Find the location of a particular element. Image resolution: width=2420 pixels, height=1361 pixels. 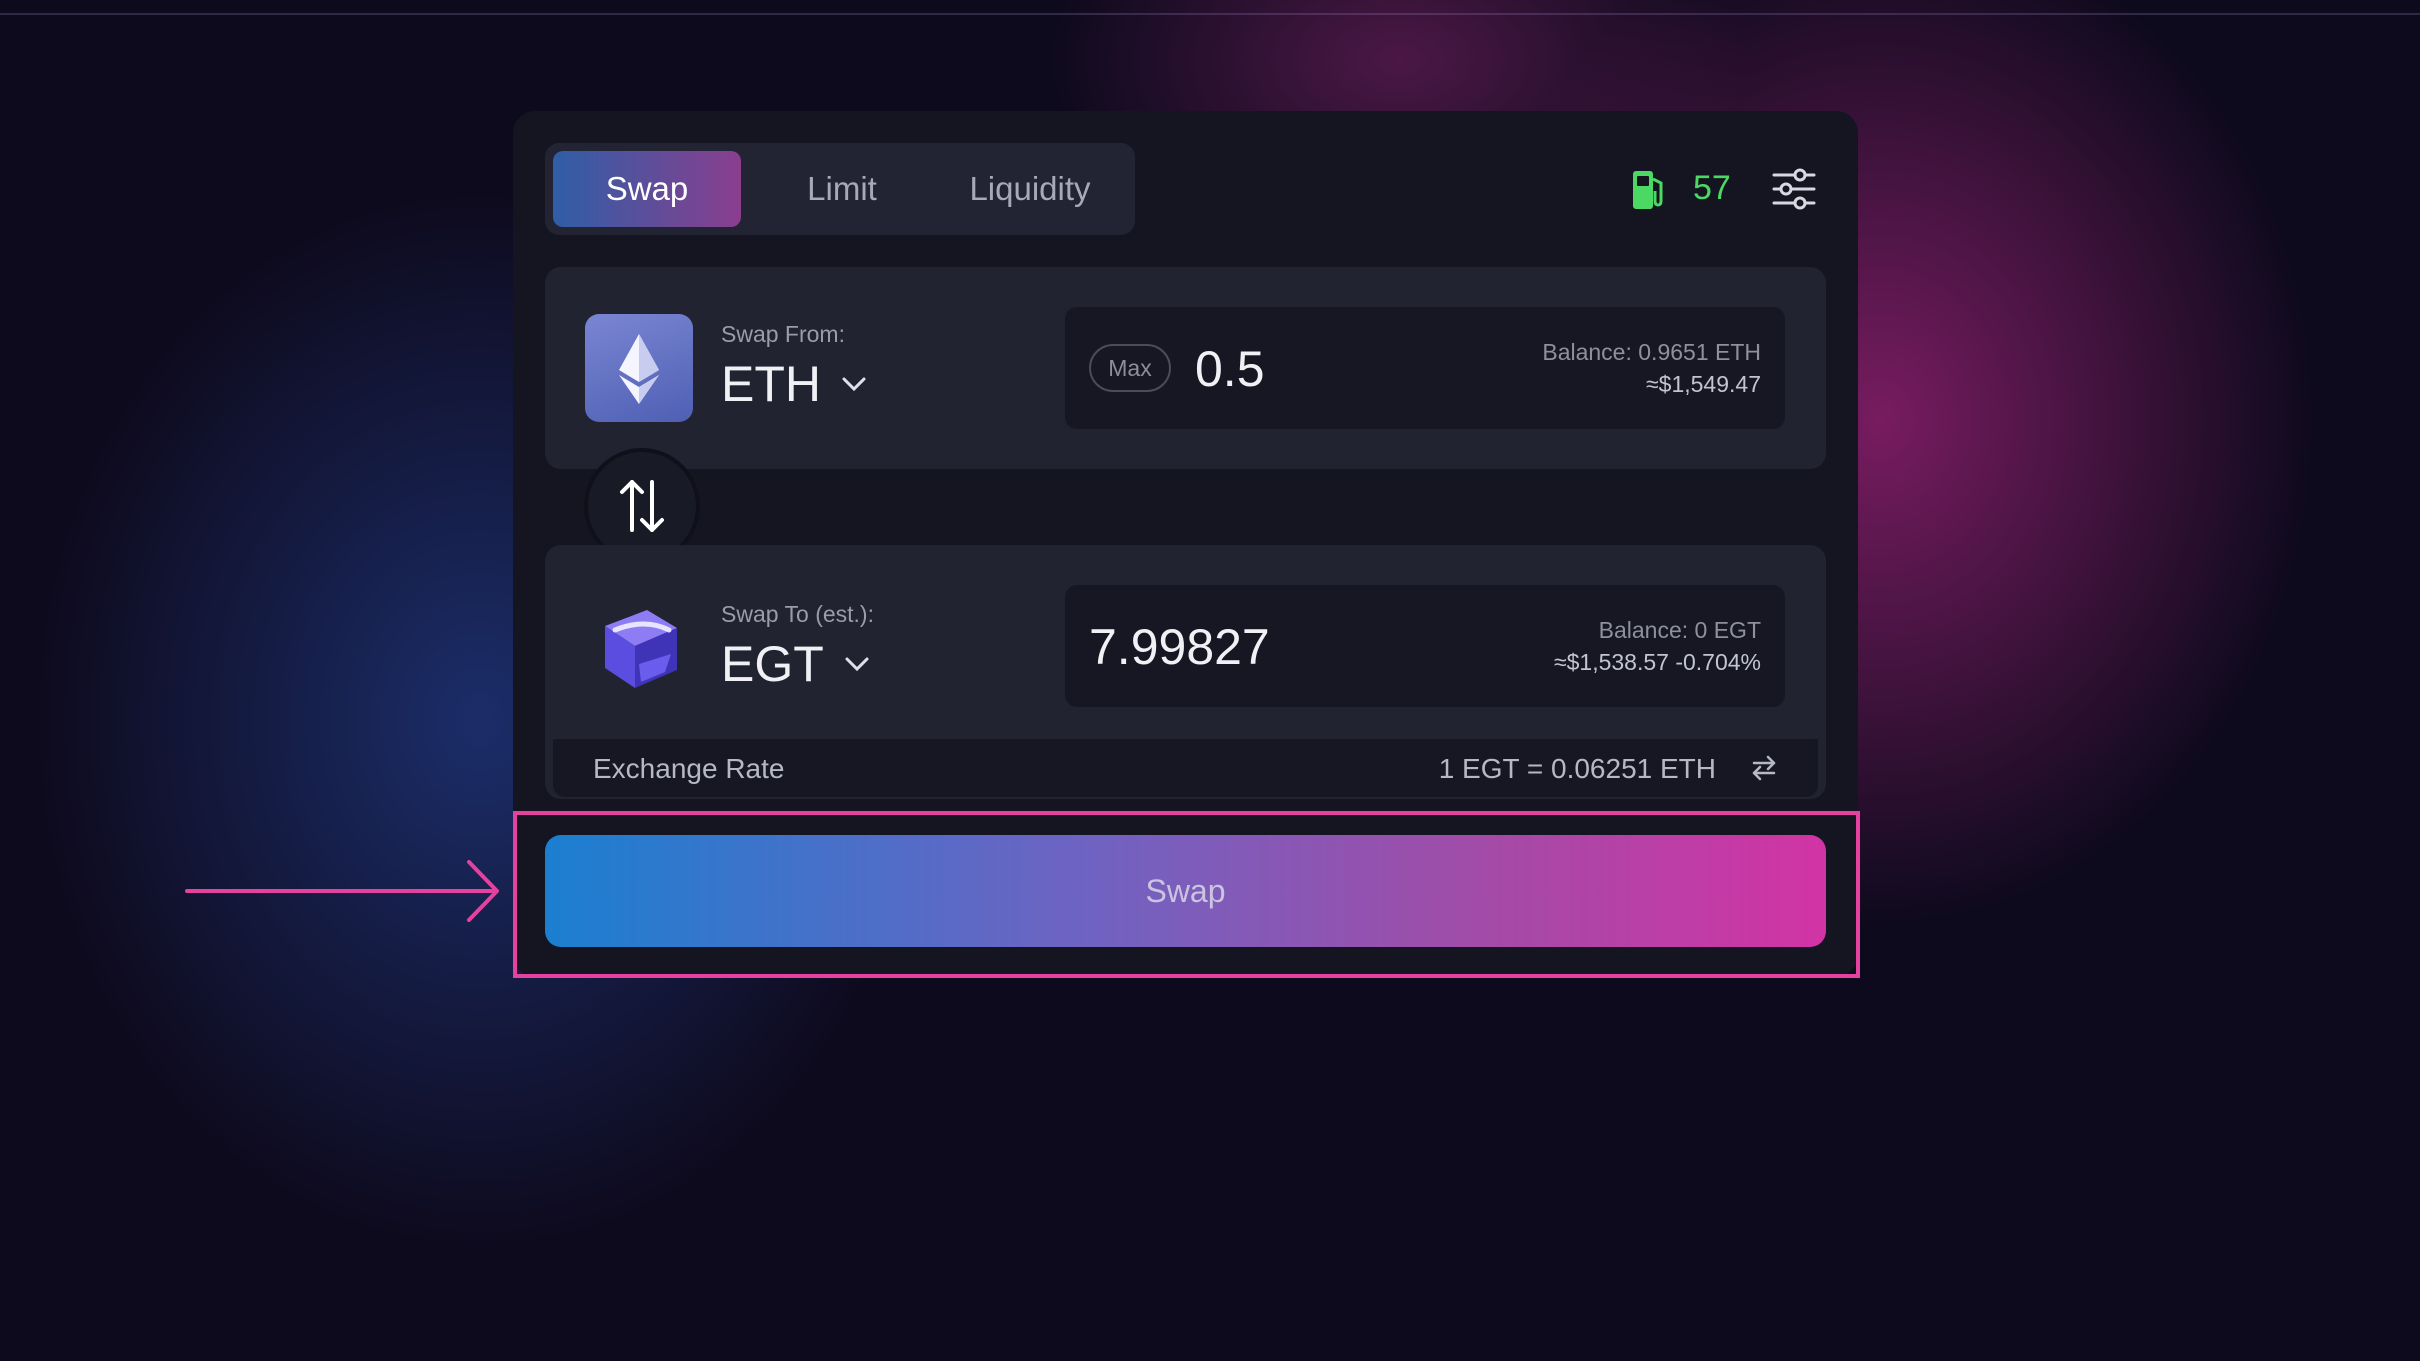

swap-to-label: Swap To (est.): is located at coordinates (797, 614).